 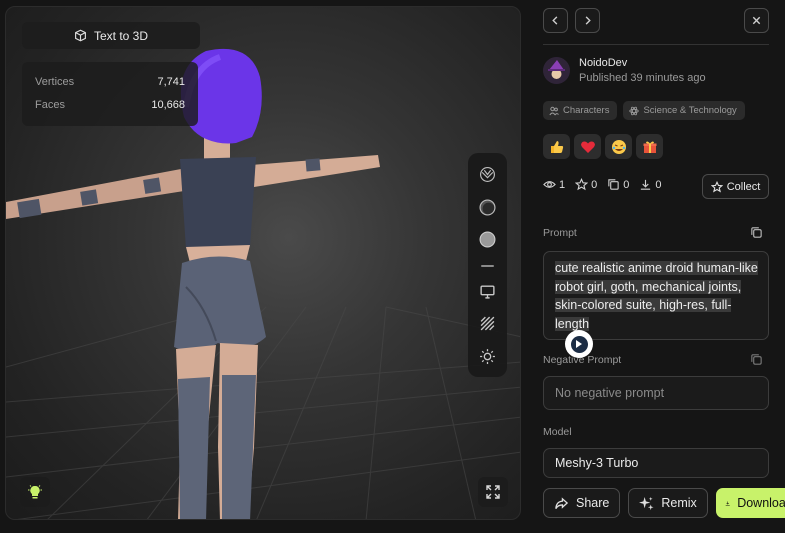 I want to click on reaction-thumbs-up, so click(x=556, y=146).